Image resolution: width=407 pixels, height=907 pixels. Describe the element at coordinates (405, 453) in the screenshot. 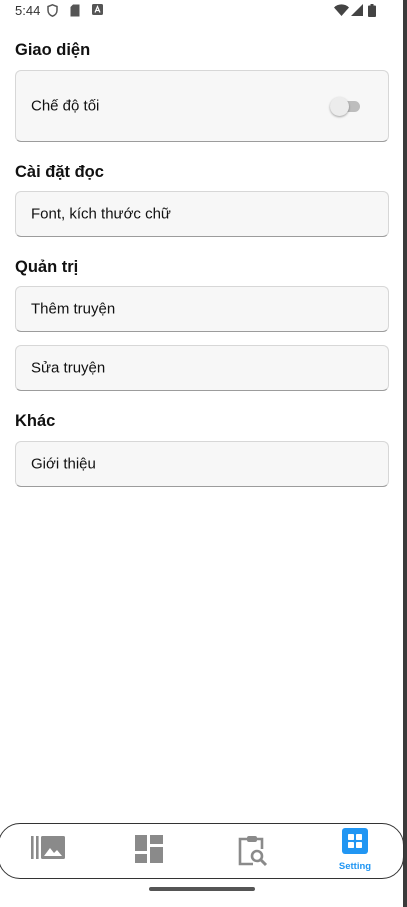

I see `screen-edge` at that location.